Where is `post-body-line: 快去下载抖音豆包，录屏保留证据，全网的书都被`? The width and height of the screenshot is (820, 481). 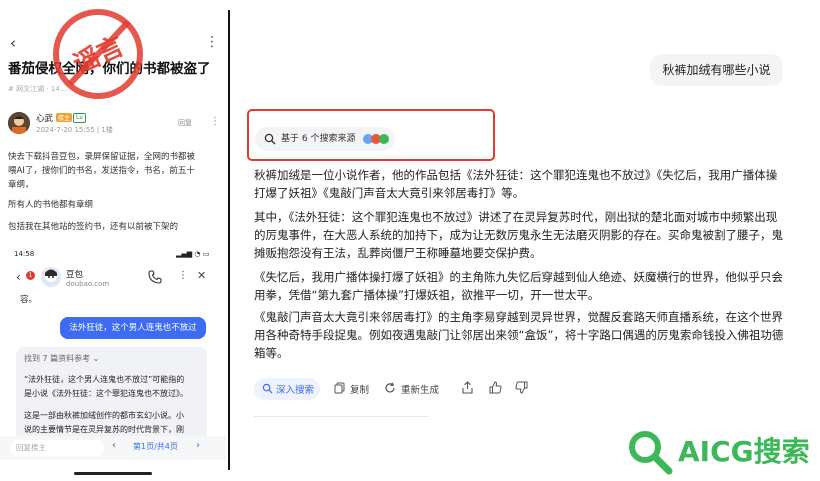 post-body-line: 快去下载抖音豆包，录屏保留证据，全网的书都被 is located at coordinates (102, 157).